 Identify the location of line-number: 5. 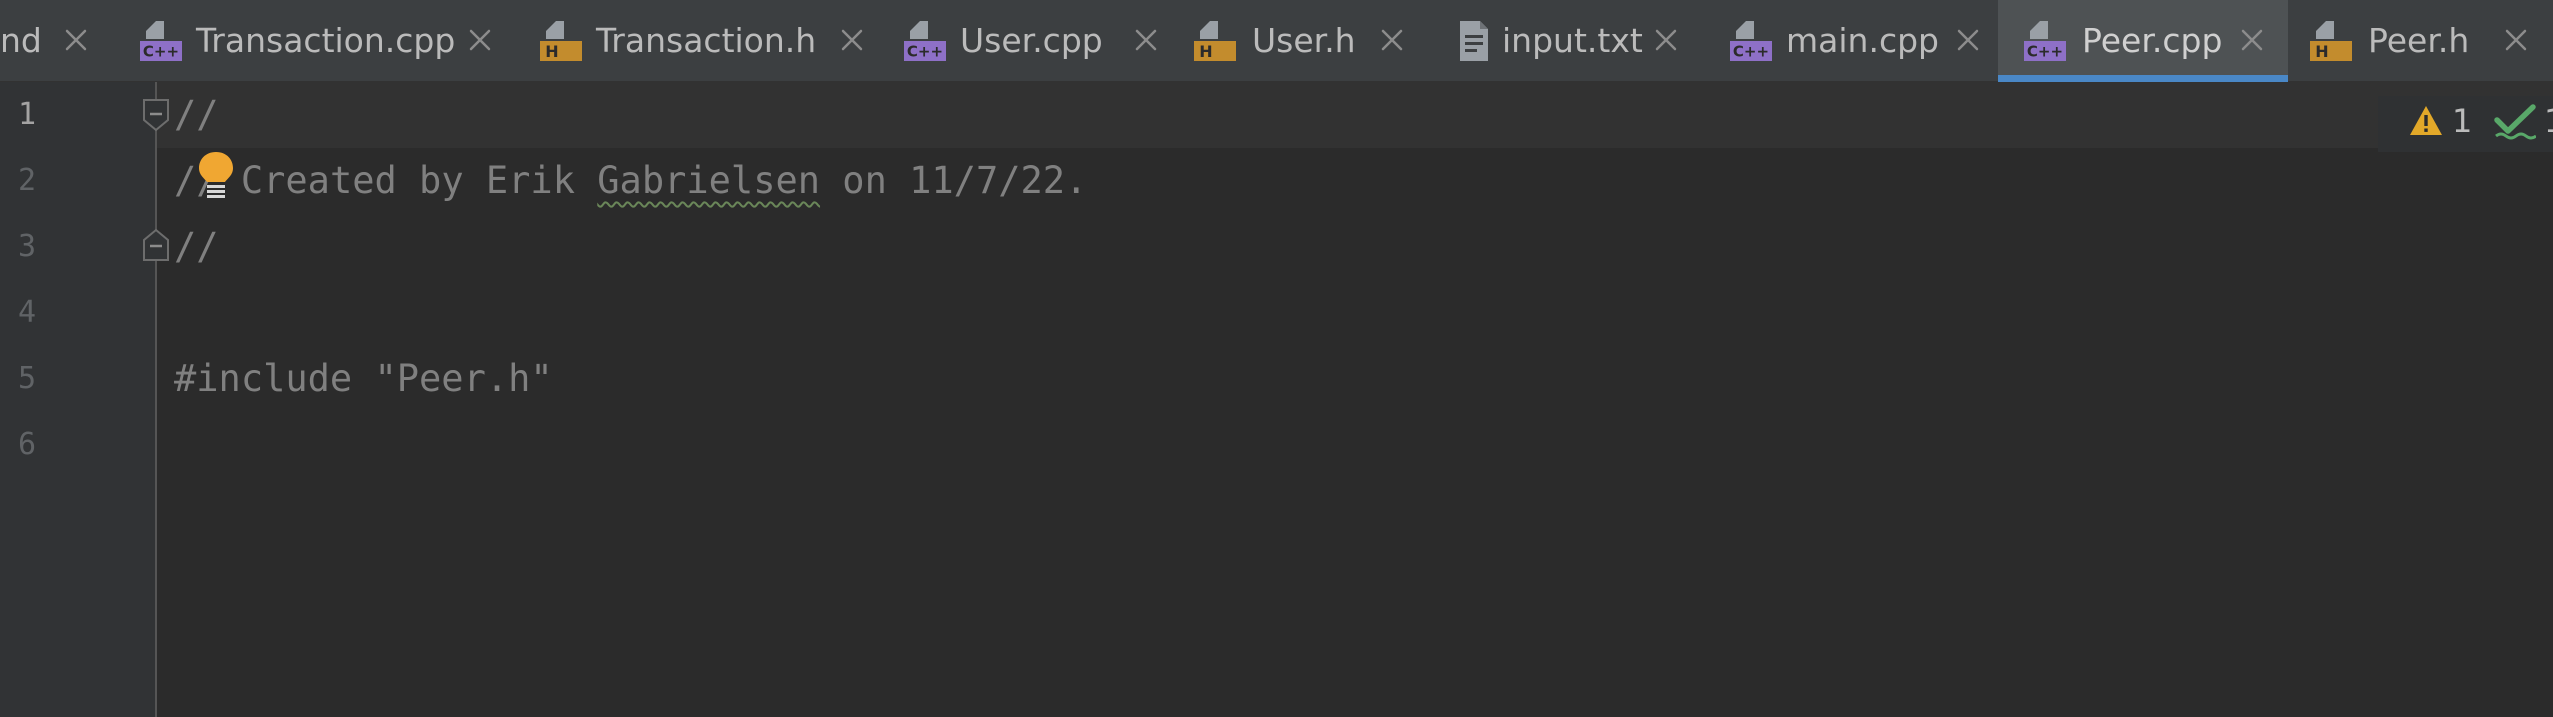
(27, 378).